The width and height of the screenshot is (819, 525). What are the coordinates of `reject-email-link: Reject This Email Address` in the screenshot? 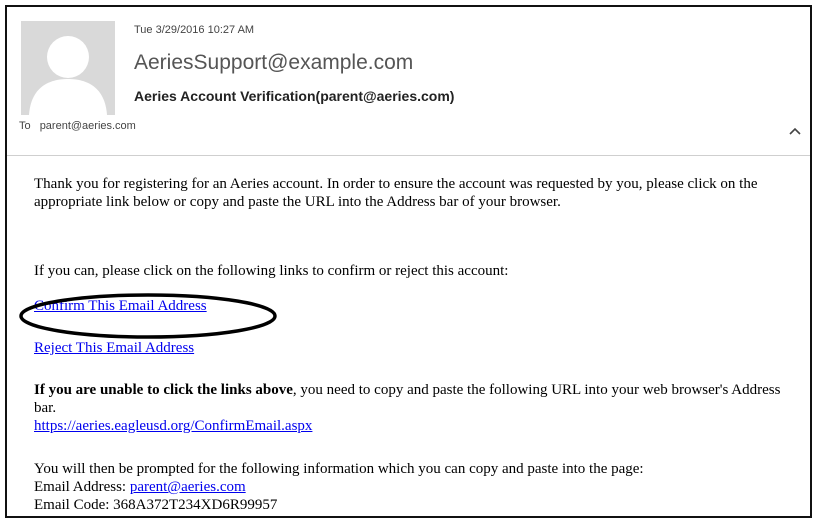 It's located at (114, 348).